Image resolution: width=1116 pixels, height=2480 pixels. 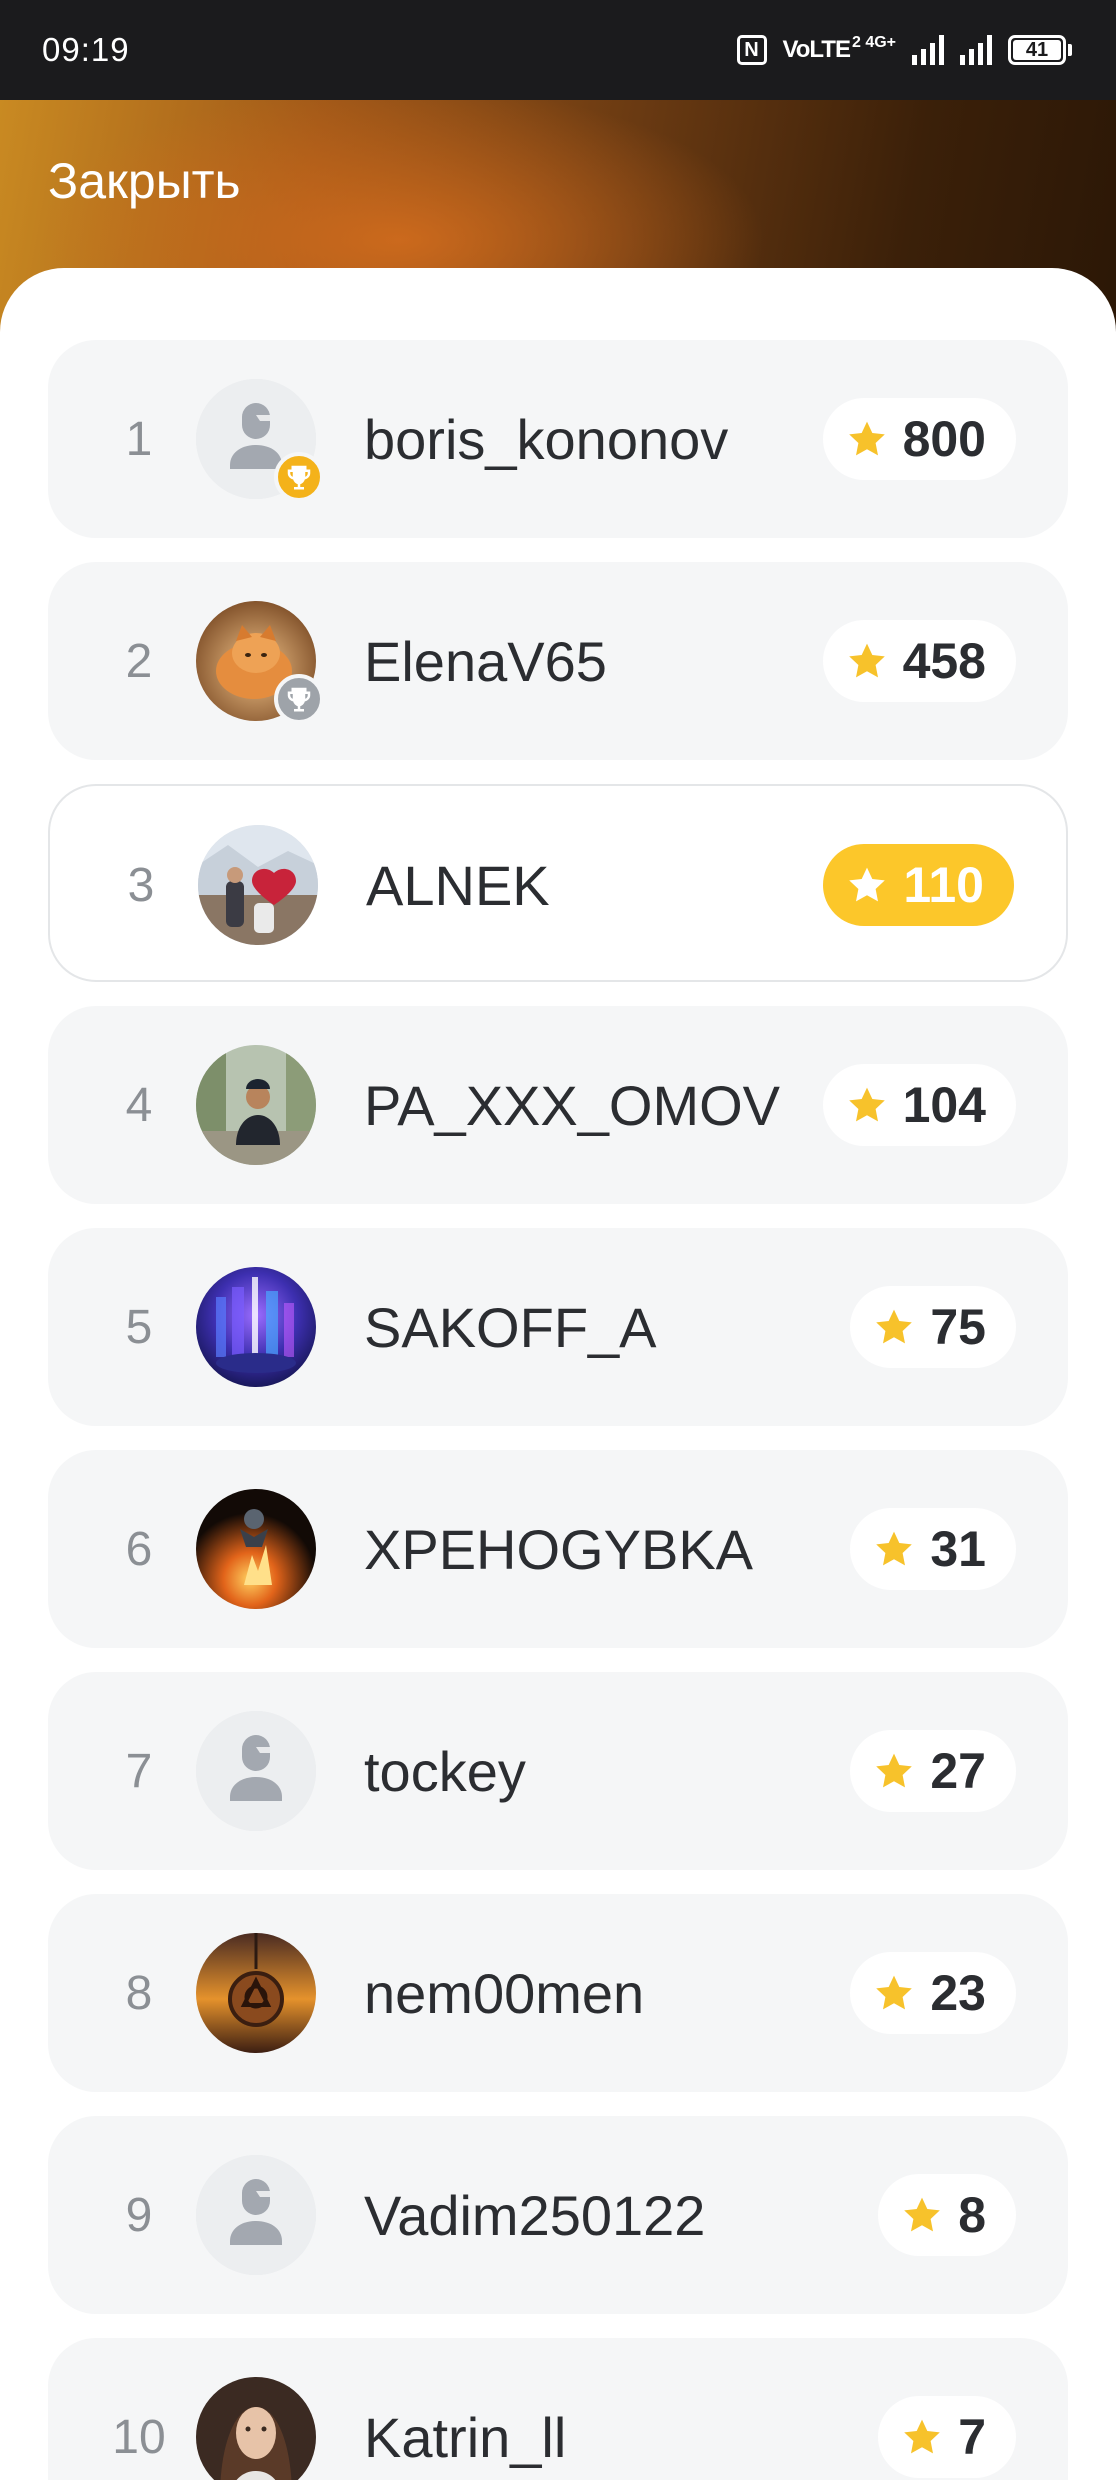 What do you see at coordinates (458, 885) in the screenshot?
I see `username: ALNEK` at bounding box center [458, 885].